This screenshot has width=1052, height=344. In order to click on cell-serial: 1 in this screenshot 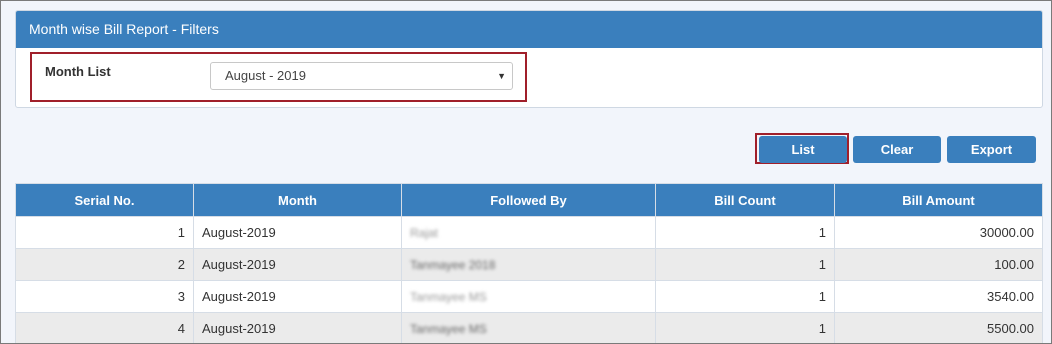, I will do `click(104, 232)`.